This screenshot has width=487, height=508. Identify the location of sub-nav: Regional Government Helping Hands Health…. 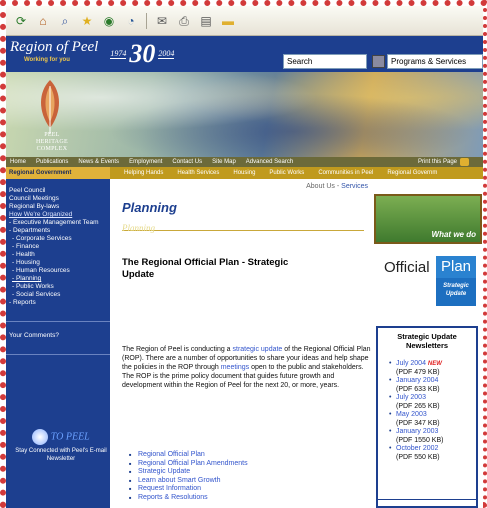
(244, 173).